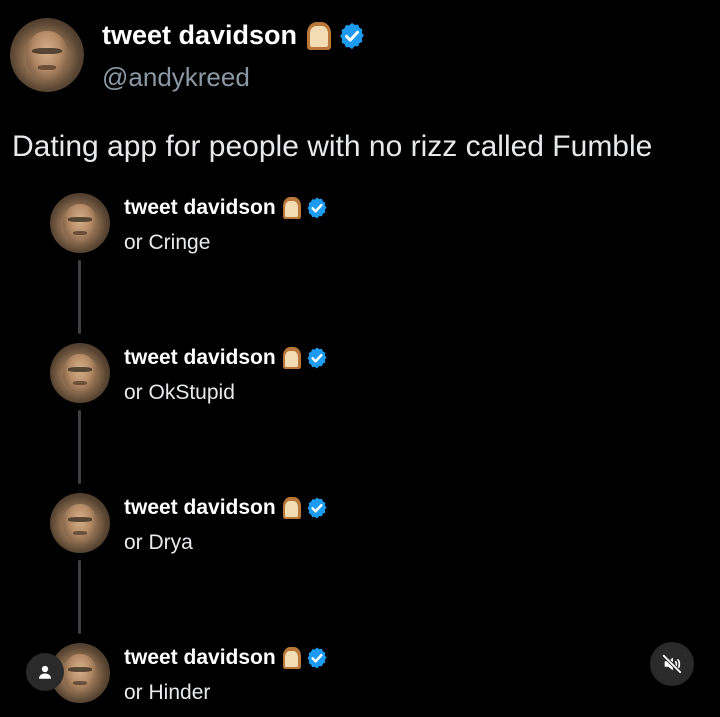 This screenshot has height=717, width=720. What do you see at coordinates (47, 55) in the screenshot?
I see `main-avatar` at bounding box center [47, 55].